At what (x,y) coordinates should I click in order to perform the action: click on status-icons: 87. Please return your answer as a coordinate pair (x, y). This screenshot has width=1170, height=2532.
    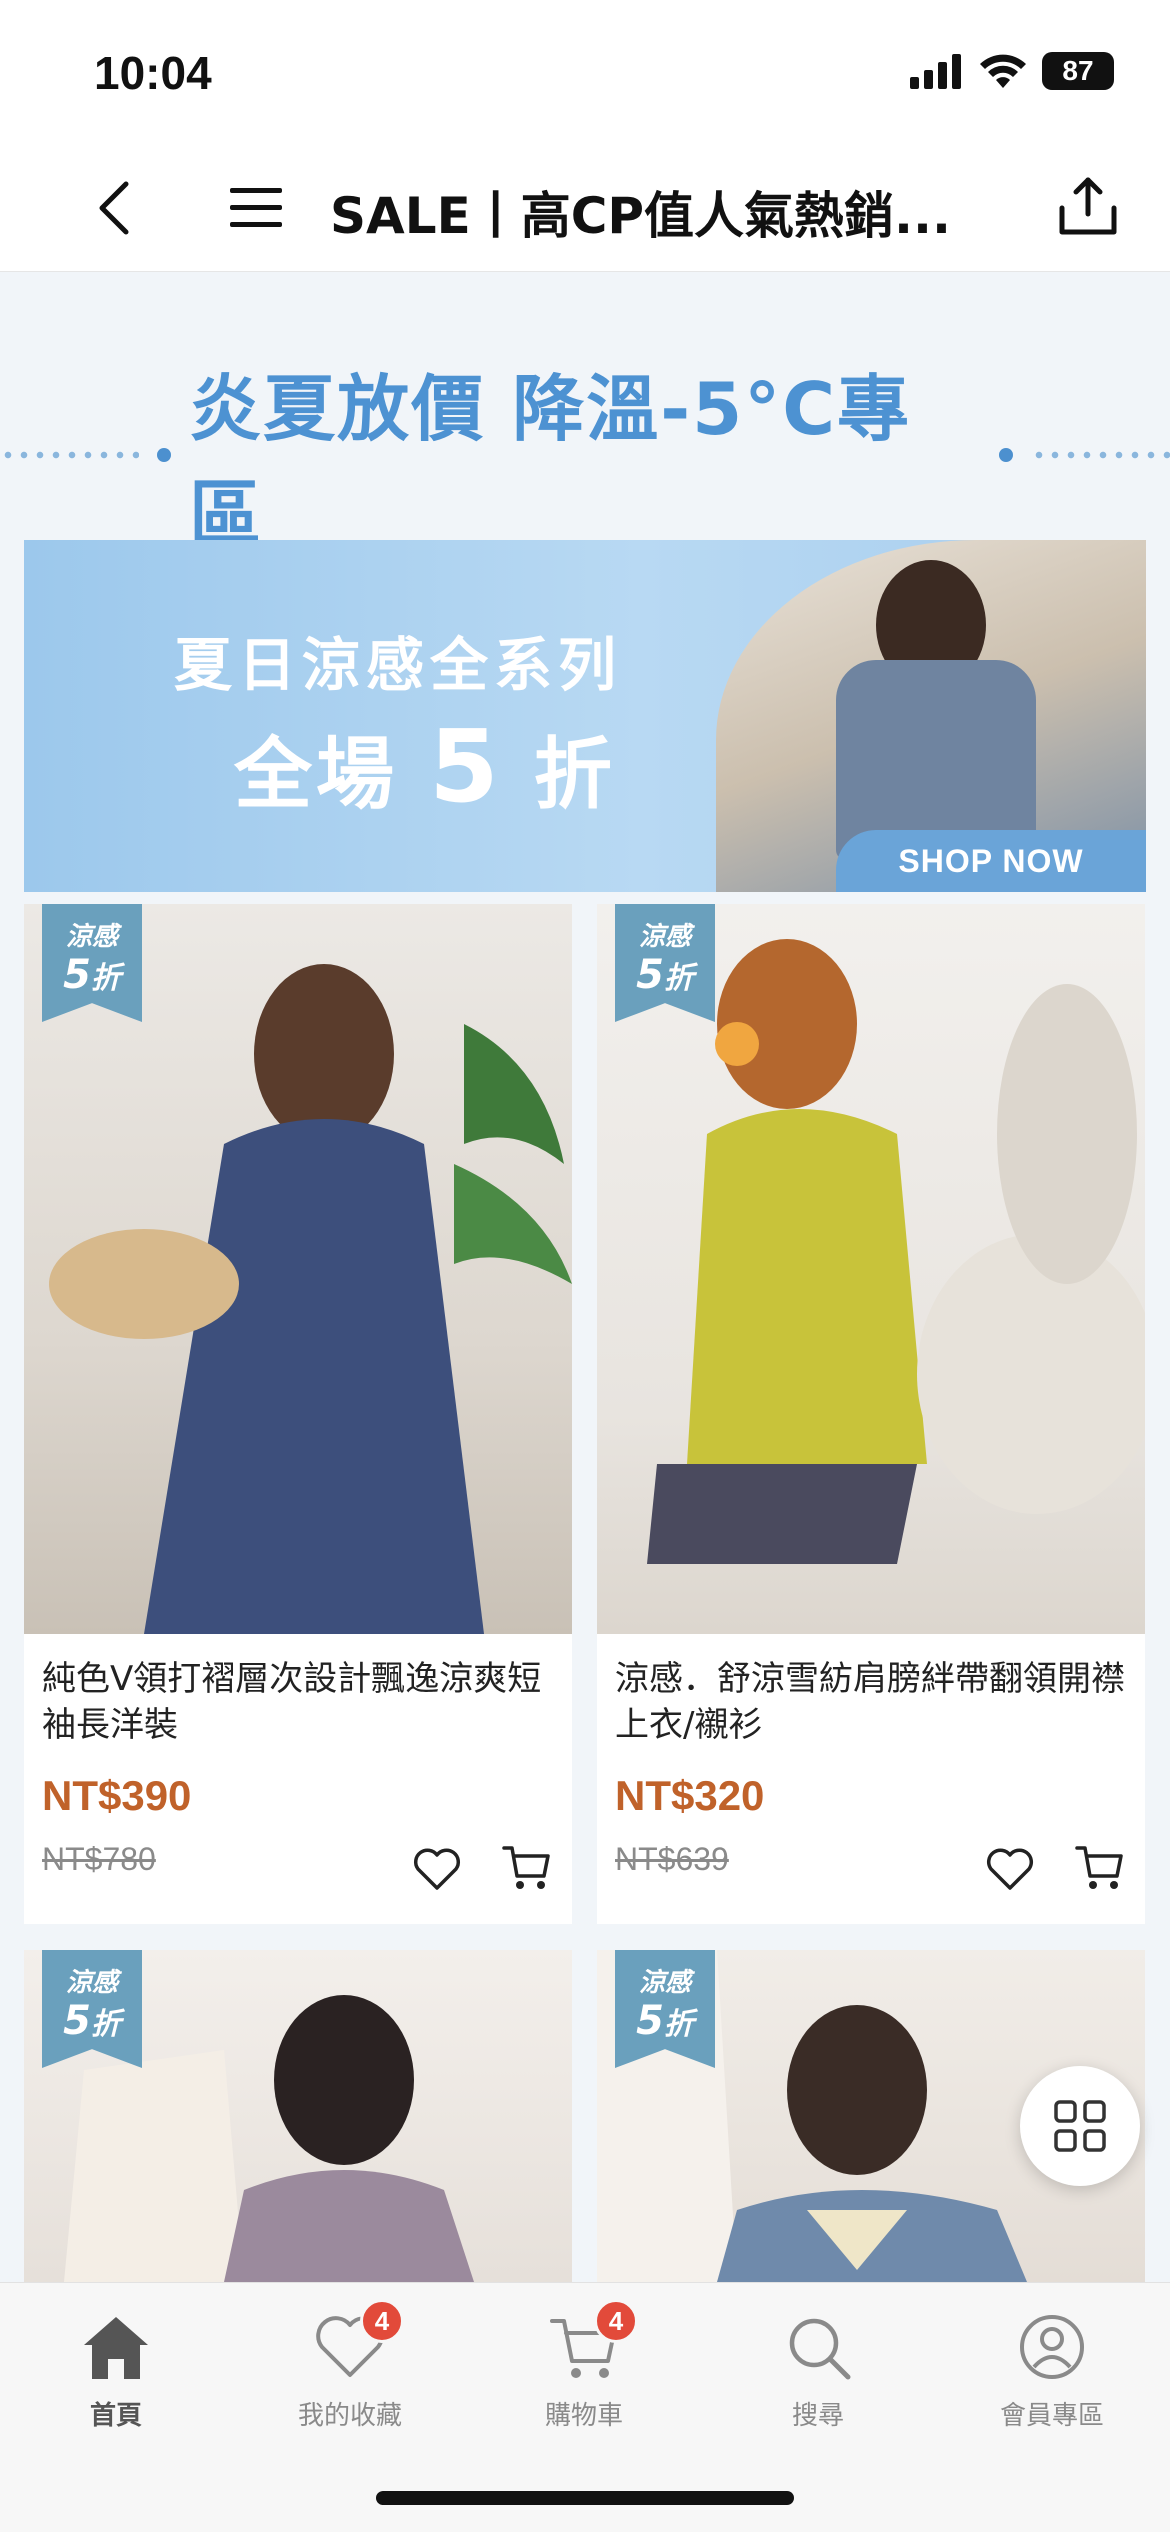
    Looking at the image, I should click on (1012, 71).